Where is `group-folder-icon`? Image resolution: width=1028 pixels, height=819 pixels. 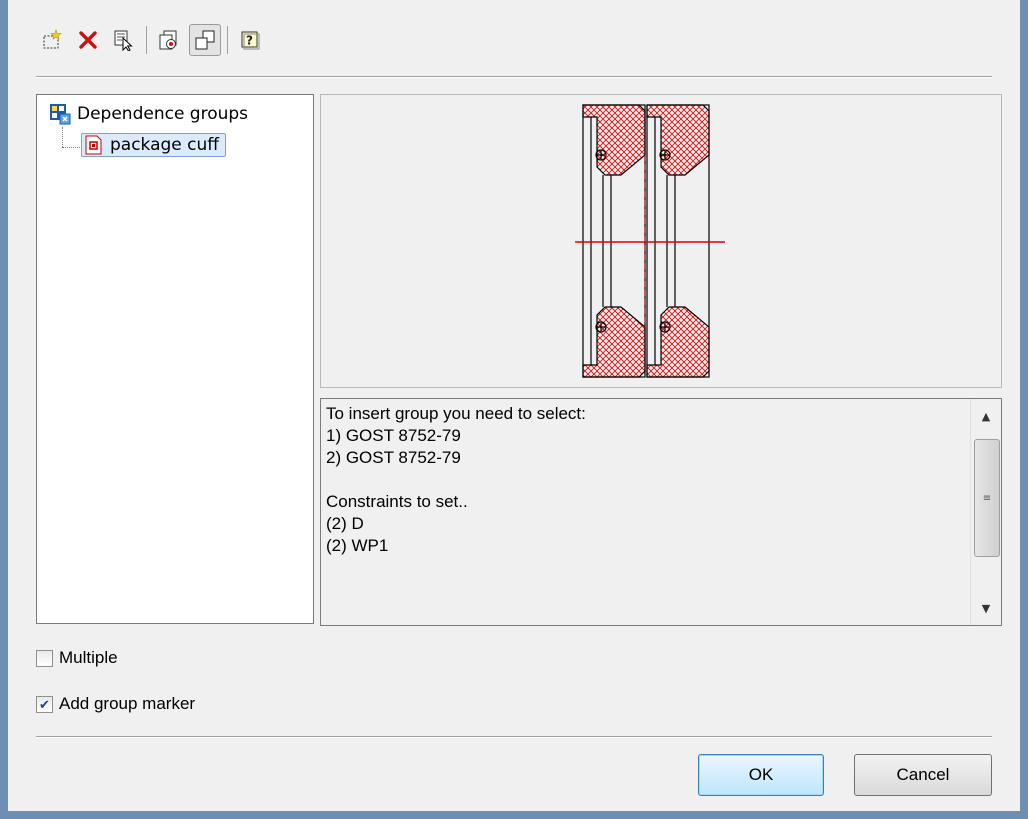
group-folder-icon is located at coordinates (60, 114).